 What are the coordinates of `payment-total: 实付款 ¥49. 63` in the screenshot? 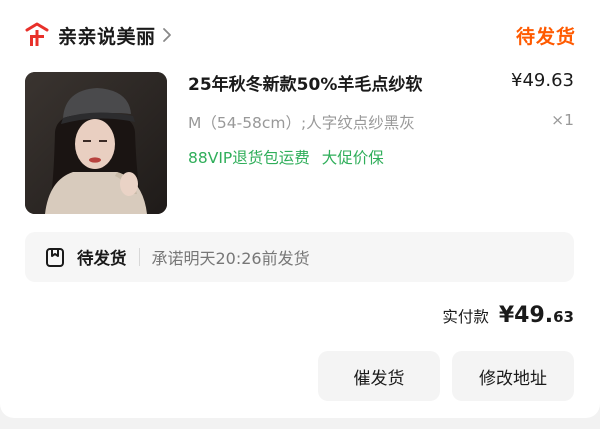 It's located at (508, 315).